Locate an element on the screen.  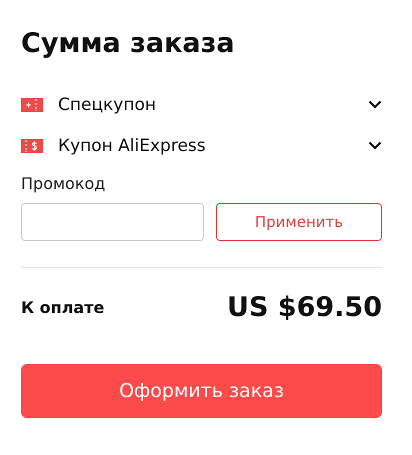
coupon-label: Купон AliExpress is located at coordinates (132, 146).